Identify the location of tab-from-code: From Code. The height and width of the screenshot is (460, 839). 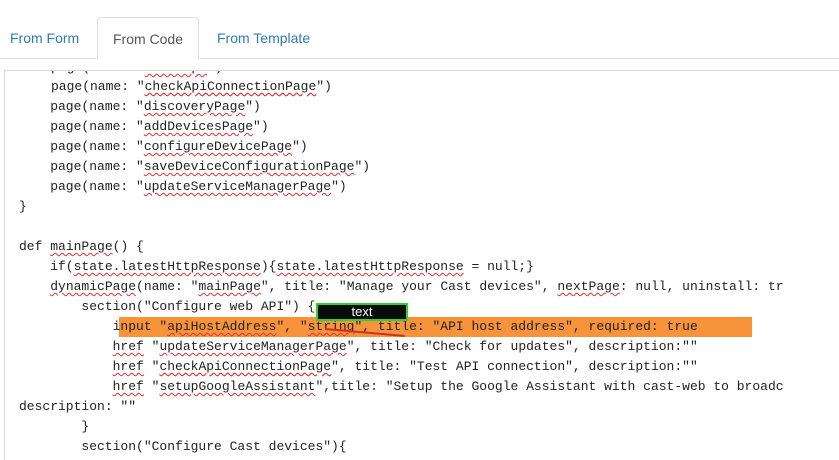
(148, 38).